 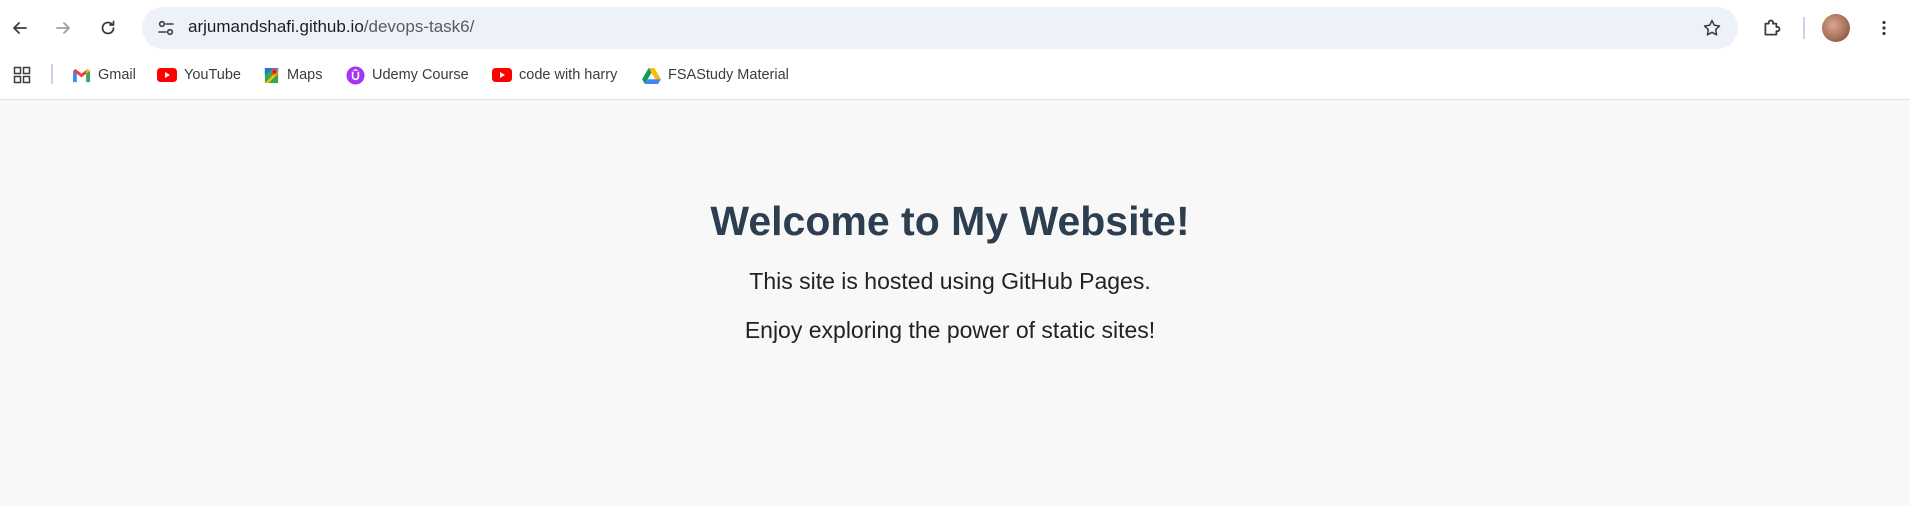 What do you see at coordinates (117, 75) in the screenshot?
I see `bookmark-label: Gmail` at bounding box center [117, 75].